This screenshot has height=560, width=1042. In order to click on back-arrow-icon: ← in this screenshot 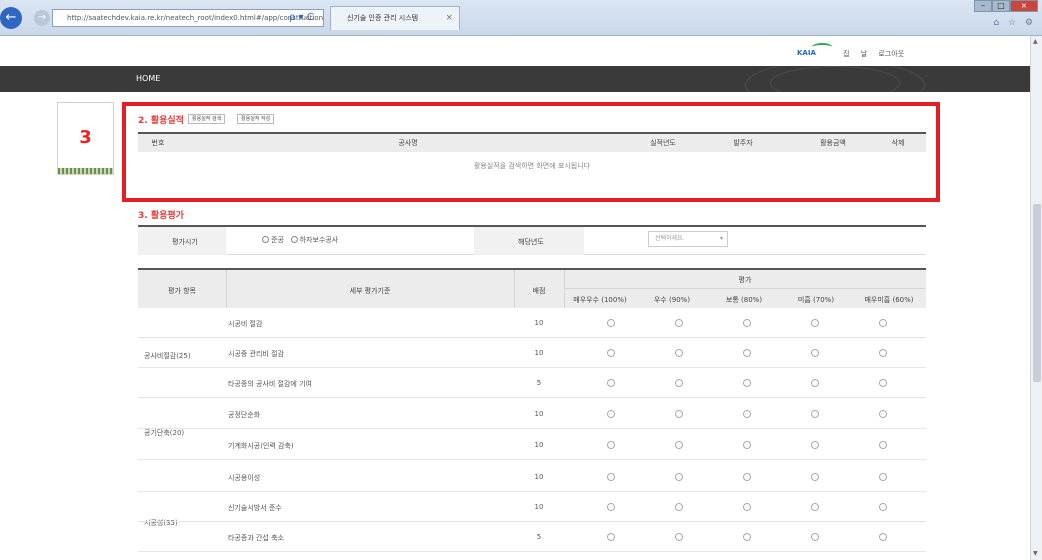, I will do `click(11, 18)`.